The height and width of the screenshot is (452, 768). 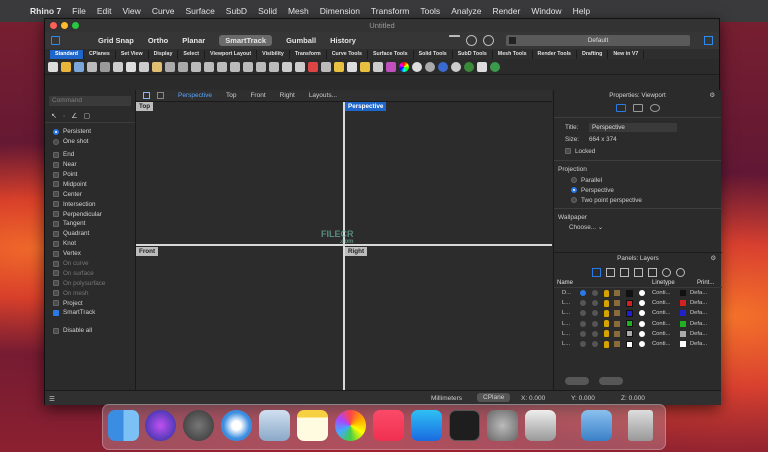 What do you see at coordinates (417, 66) in the screenshot?
I see `sphere-icon` at bounding box center [417, 66].